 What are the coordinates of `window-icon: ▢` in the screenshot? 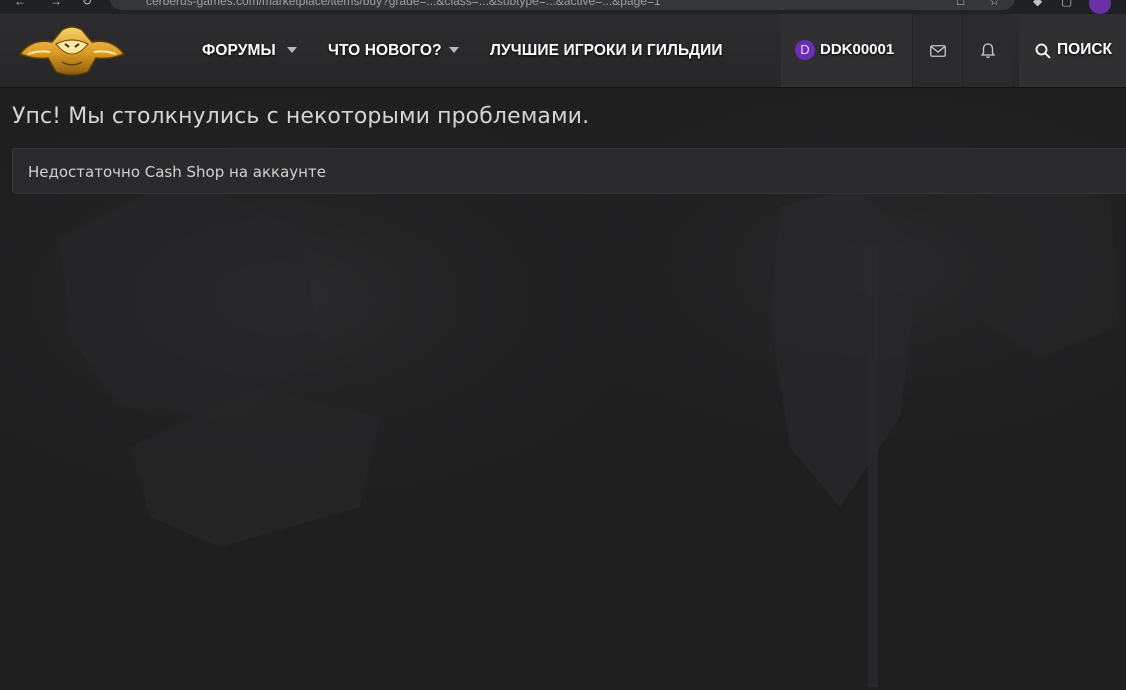 It's located at (1066, 4).